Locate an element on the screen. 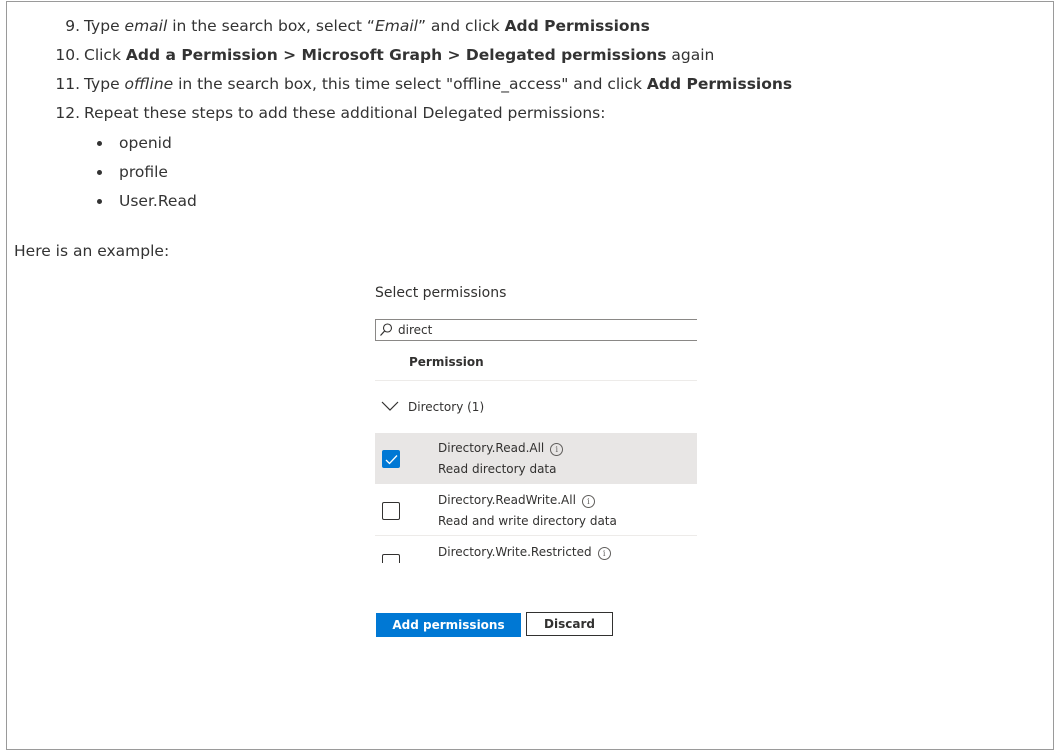 The width and height of the screenshot is (1057, 754). permission-description: Read and write directory data is located at coordinates (527, 521).